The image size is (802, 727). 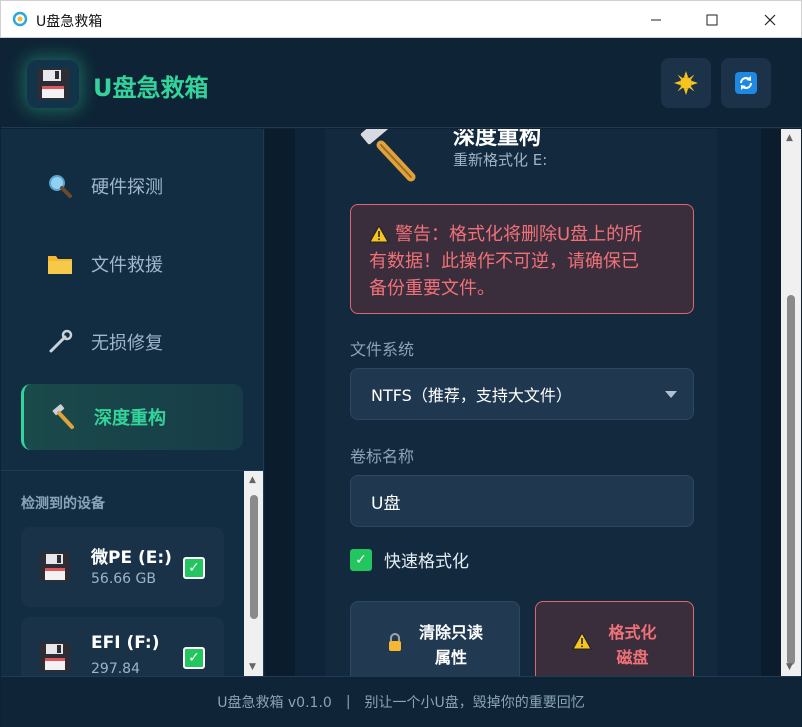 I want to click on nav-label: 文件救援, so click(x=127, y=265).